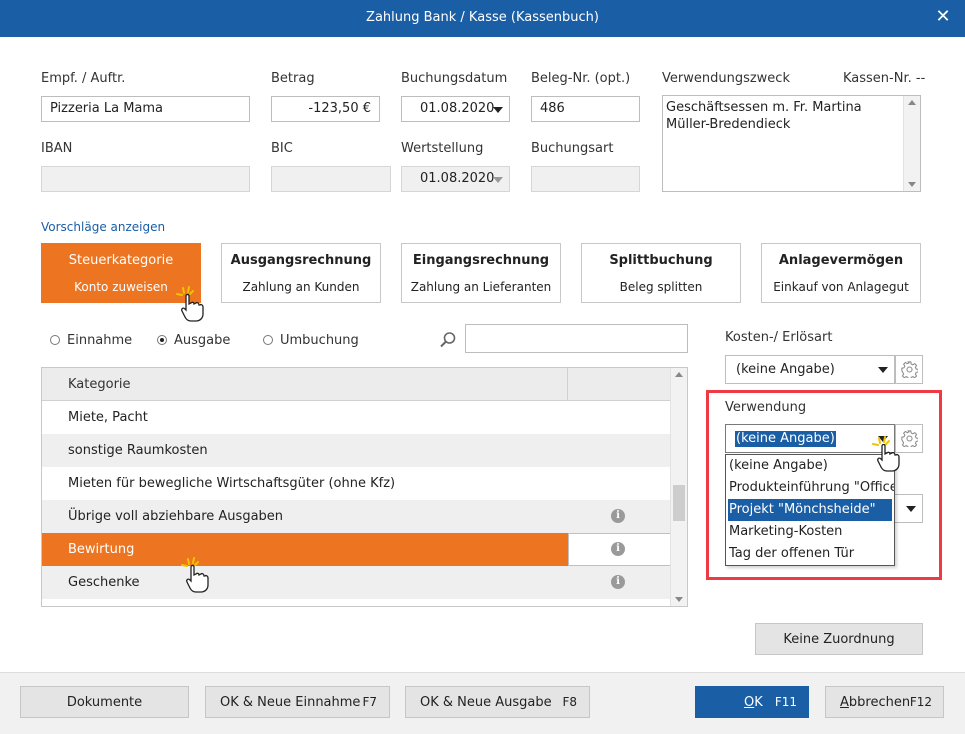  What do you see at coordinates (448, 340) in the screenshot?
I see `search-icon` at bounding box center [448, 340].